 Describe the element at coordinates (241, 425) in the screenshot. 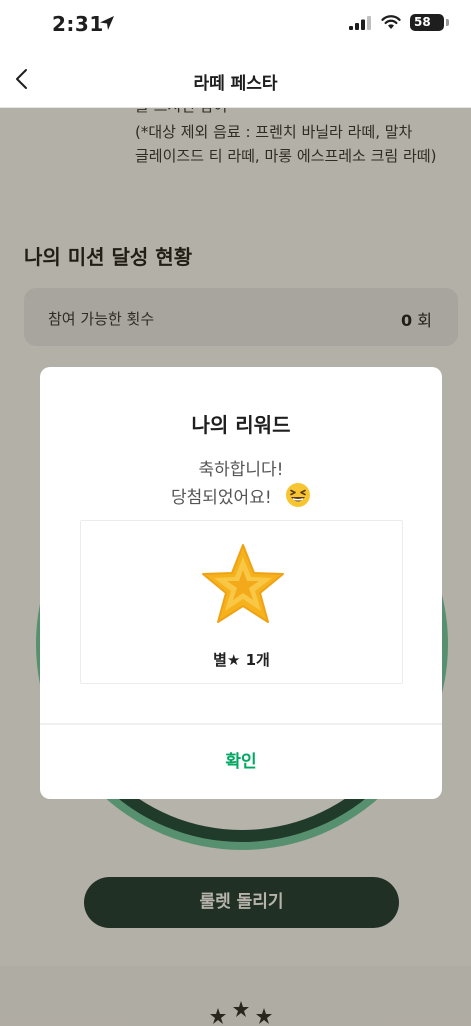

I see `modal-title: 나의 리워드` at that location.